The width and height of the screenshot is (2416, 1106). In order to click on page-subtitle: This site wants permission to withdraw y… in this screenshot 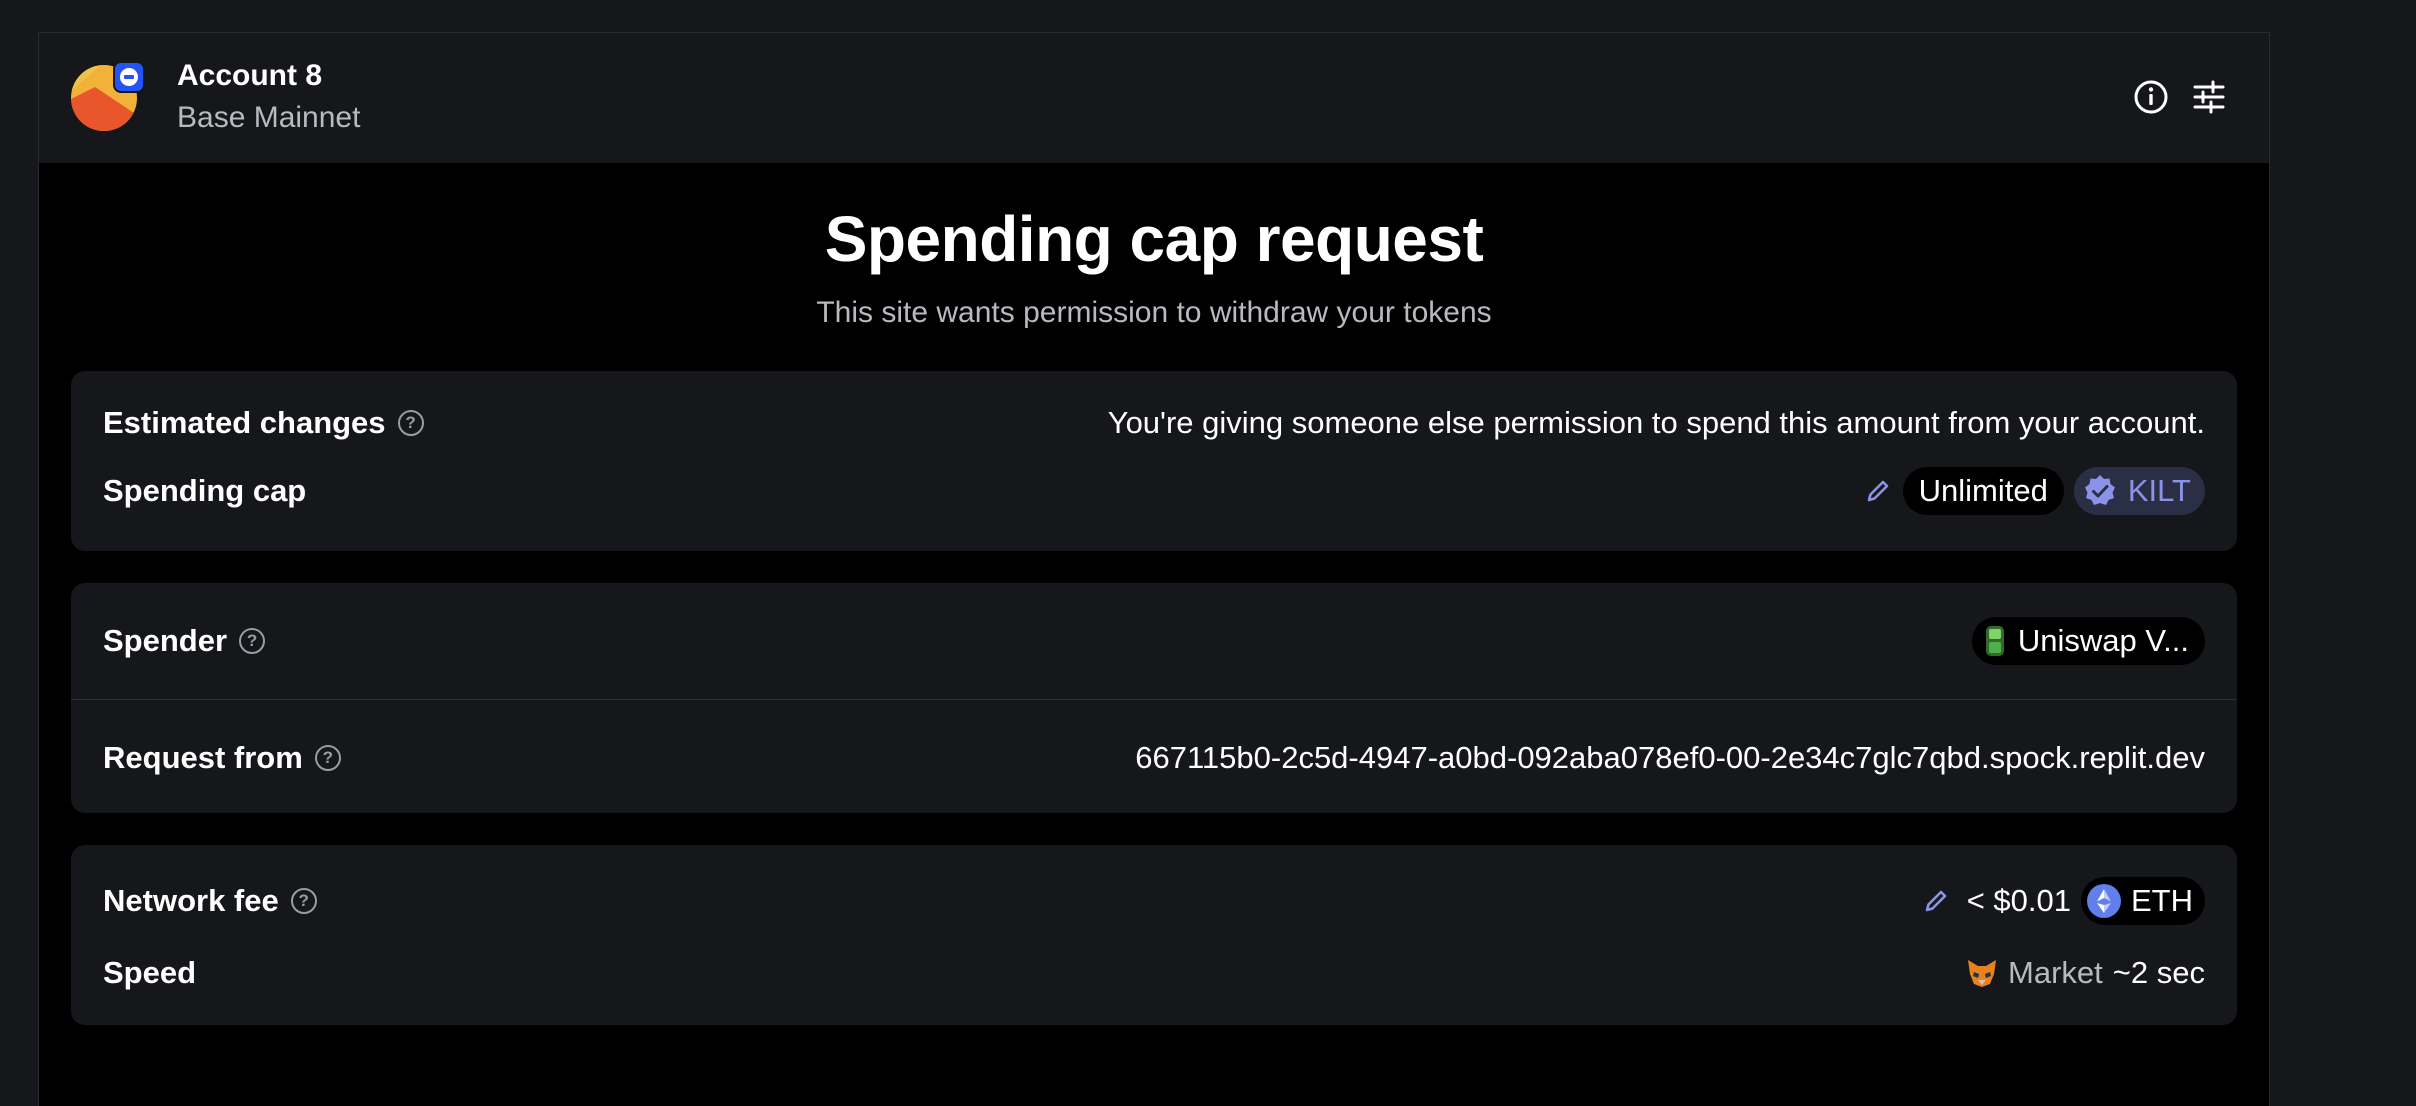, I will do `click(1154, 312)`.